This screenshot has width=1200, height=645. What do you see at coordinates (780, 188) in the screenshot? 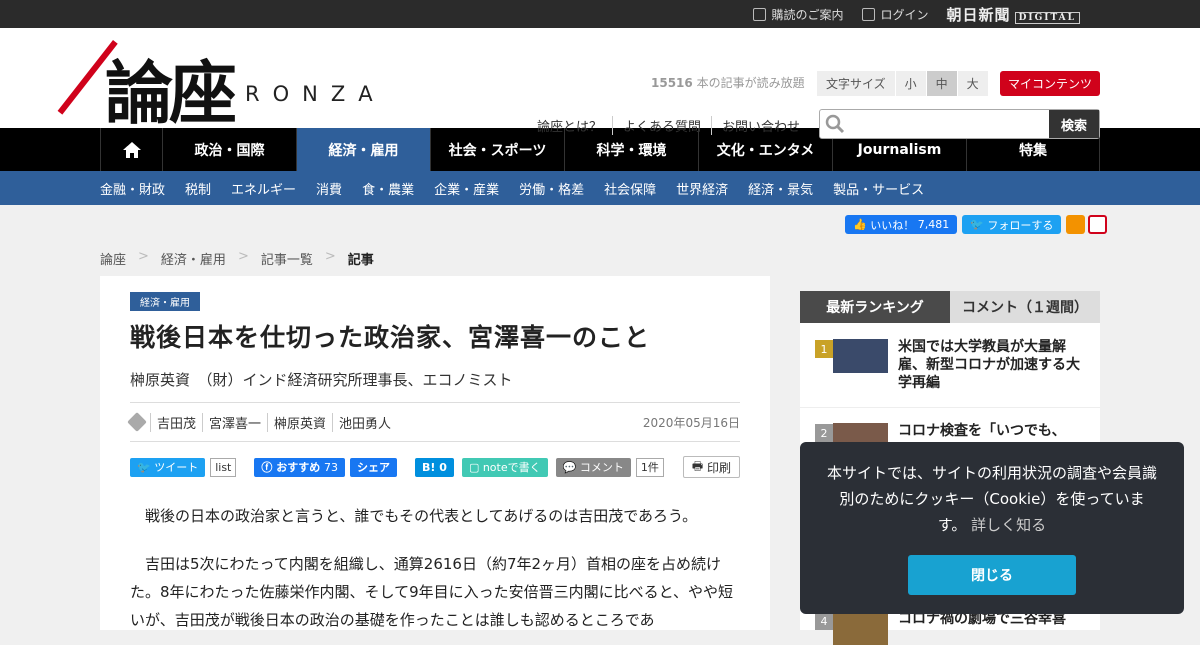
I see `subnav-item: 経済・景気` at bounding box center [780, 188].